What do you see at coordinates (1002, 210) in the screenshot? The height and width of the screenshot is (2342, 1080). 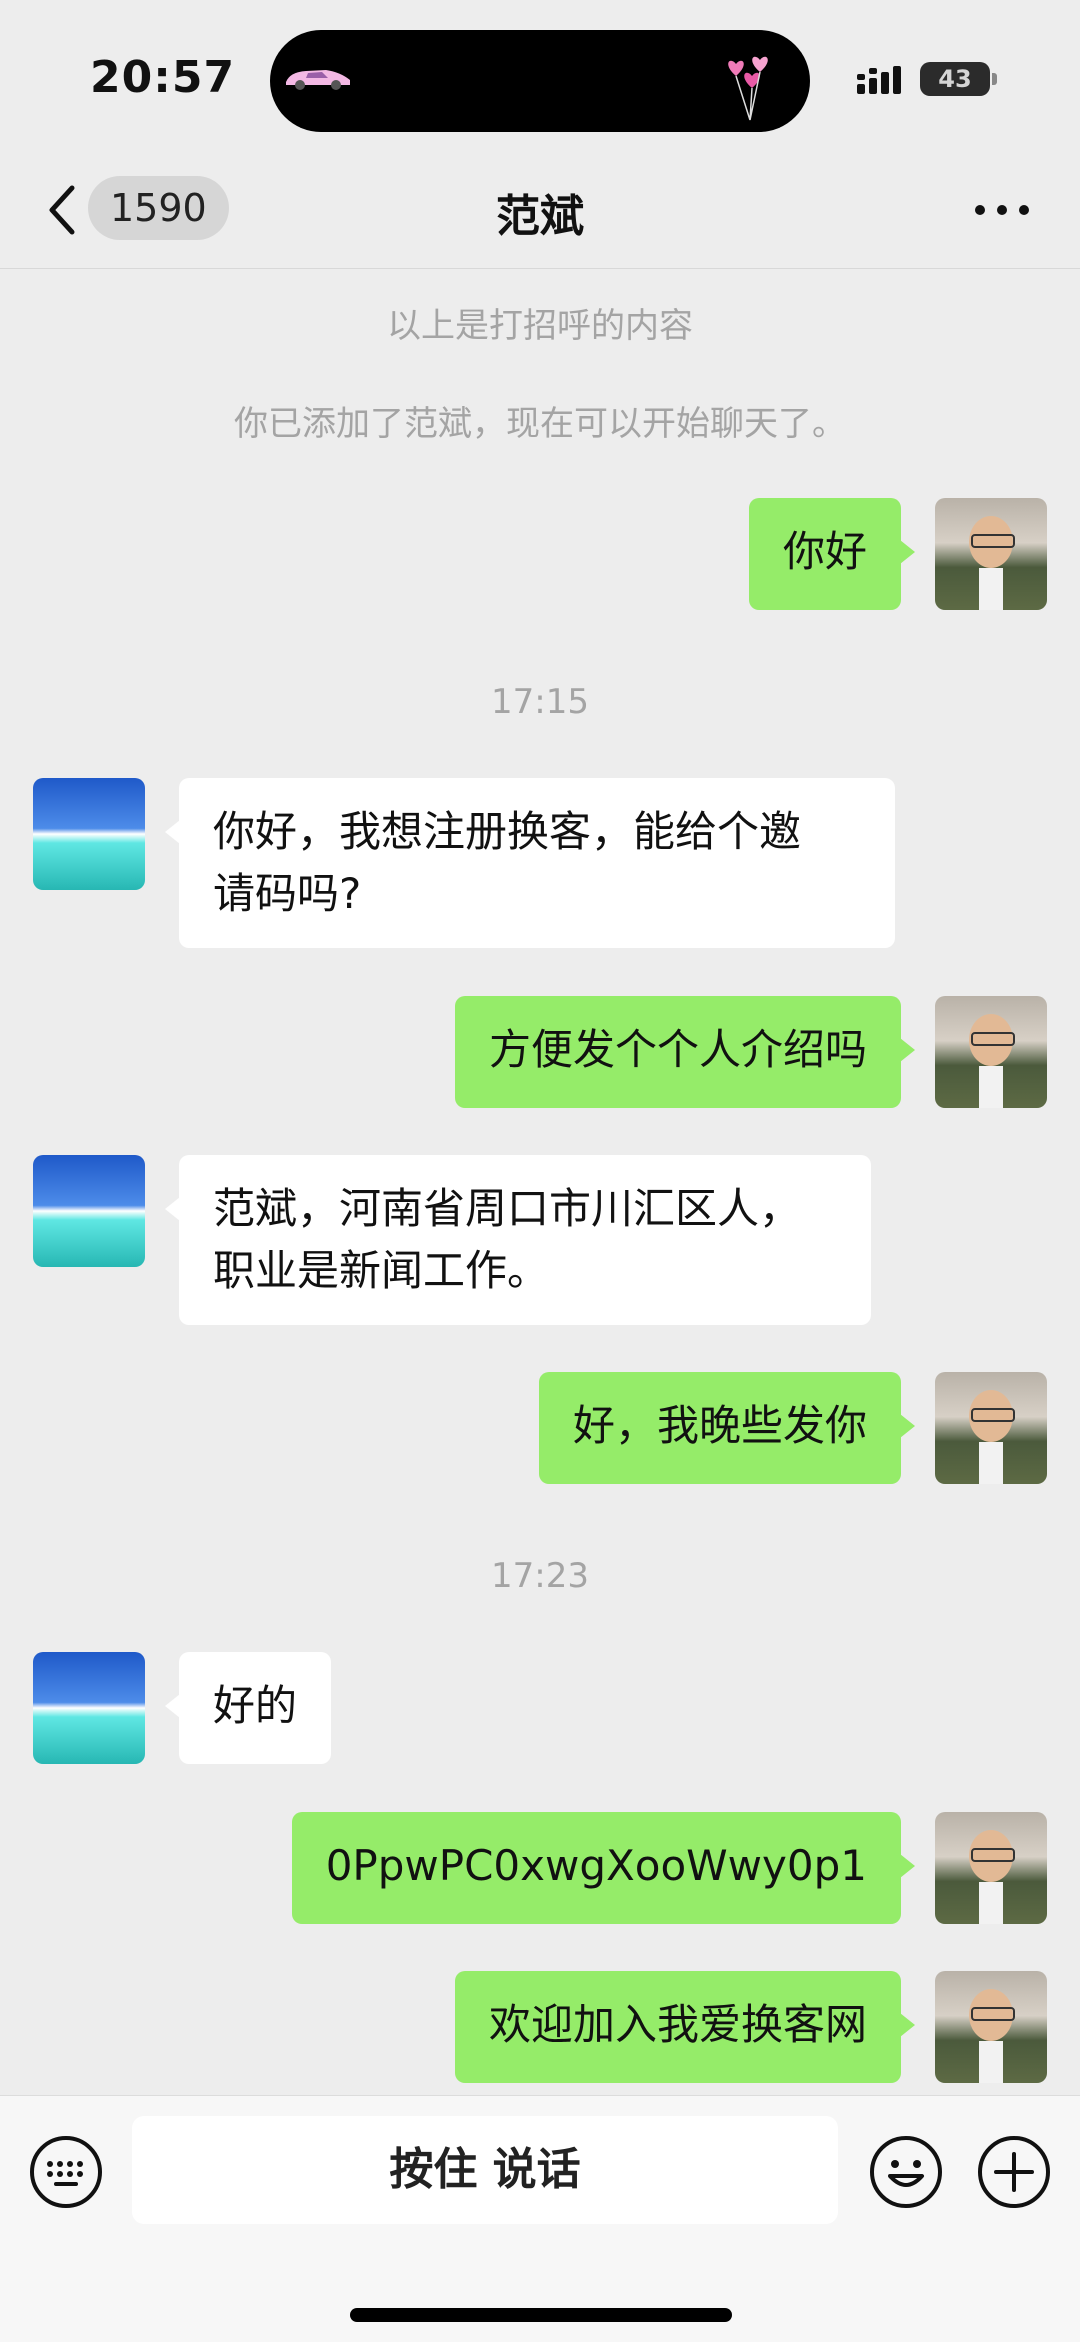 I see `more-options-icon` at bounding box center [1002, 210].